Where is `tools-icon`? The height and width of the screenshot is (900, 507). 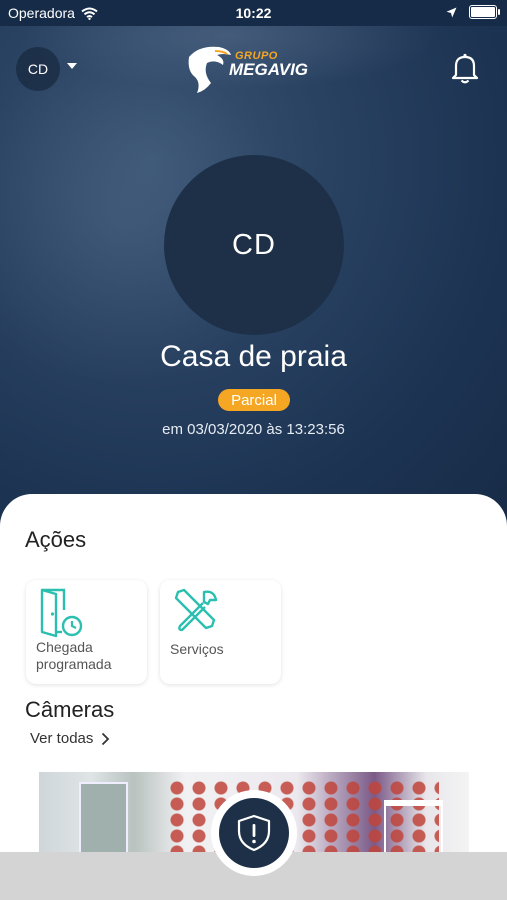 tools-icon is located at coordinates (196, 610).